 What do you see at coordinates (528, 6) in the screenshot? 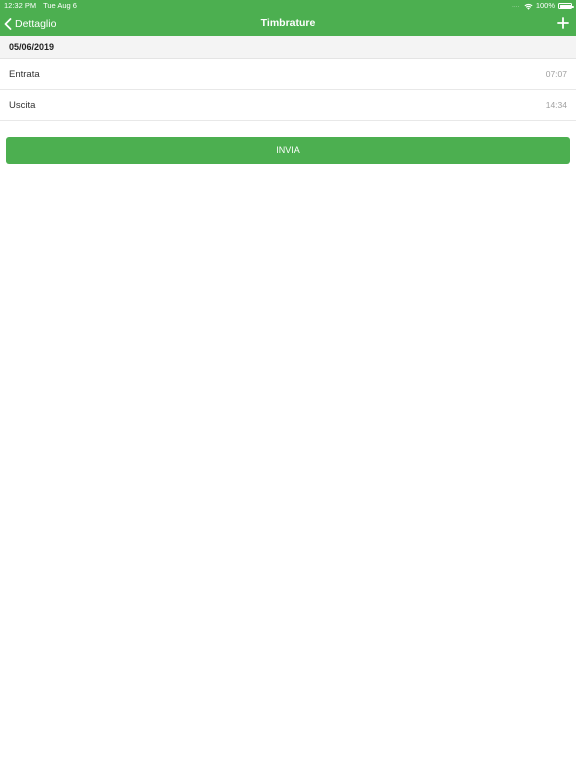
I see `wifi-icon` at bounding box center [528, 6].